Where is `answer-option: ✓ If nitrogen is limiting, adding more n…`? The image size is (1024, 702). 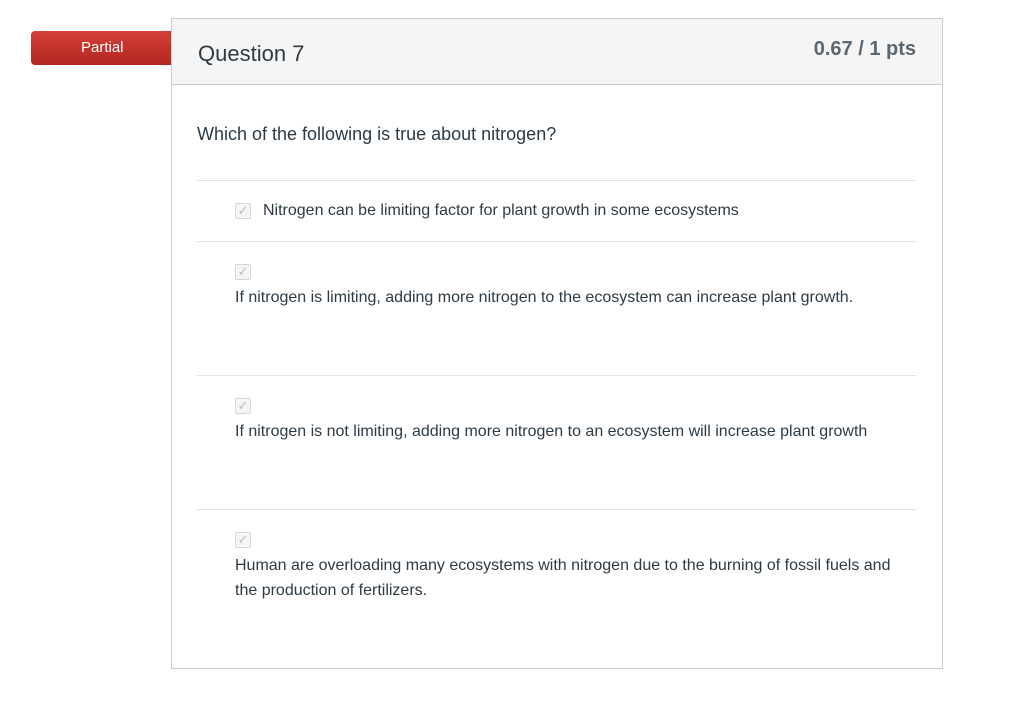
answer-option: ✓ If nitrogen is limiting, adding more n… is located at coordinates (557, 308).